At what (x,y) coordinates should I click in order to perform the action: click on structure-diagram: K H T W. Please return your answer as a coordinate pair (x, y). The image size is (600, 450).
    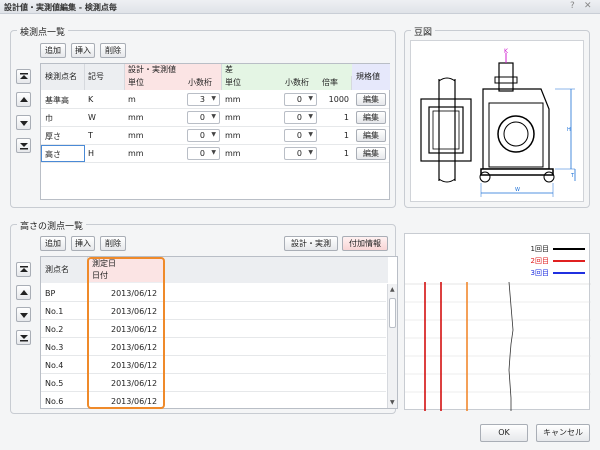
    Looking at the image, I should click on (498, 122).